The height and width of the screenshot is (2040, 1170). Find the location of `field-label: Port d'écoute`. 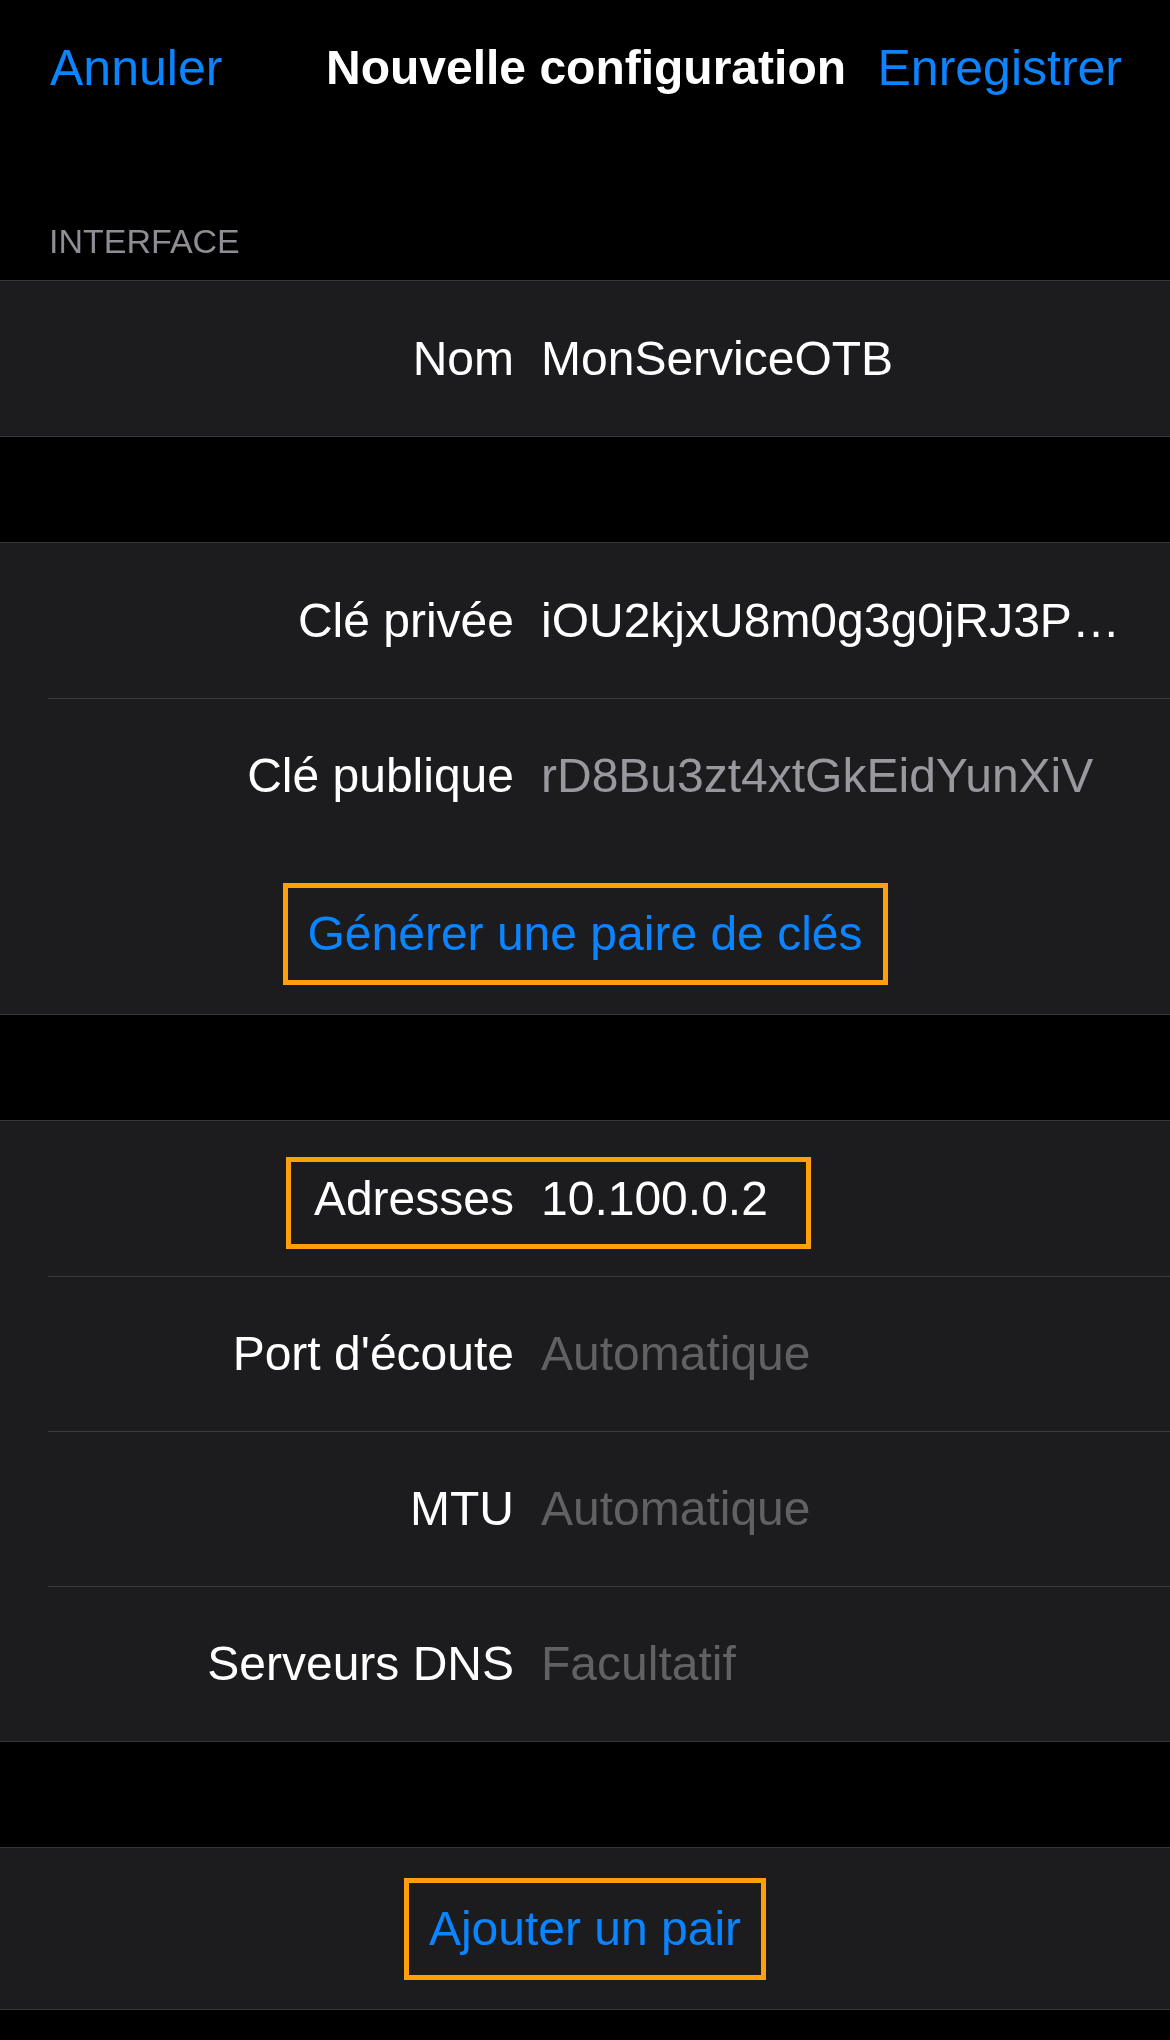

field-label: Port d'écoute is located at coordinates (373, 1353).